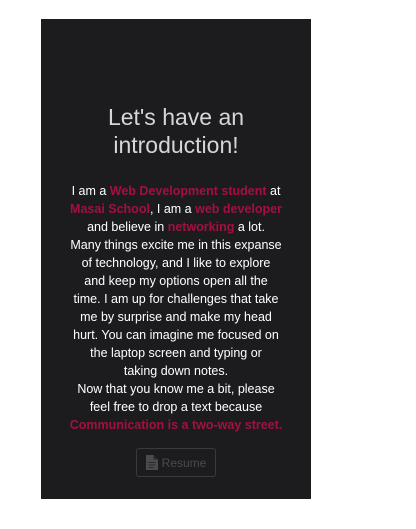  Describe the element at coordinates (176, 245) in the screenshot. I see `bio-line: Many things excite me in this expanse` at that location.